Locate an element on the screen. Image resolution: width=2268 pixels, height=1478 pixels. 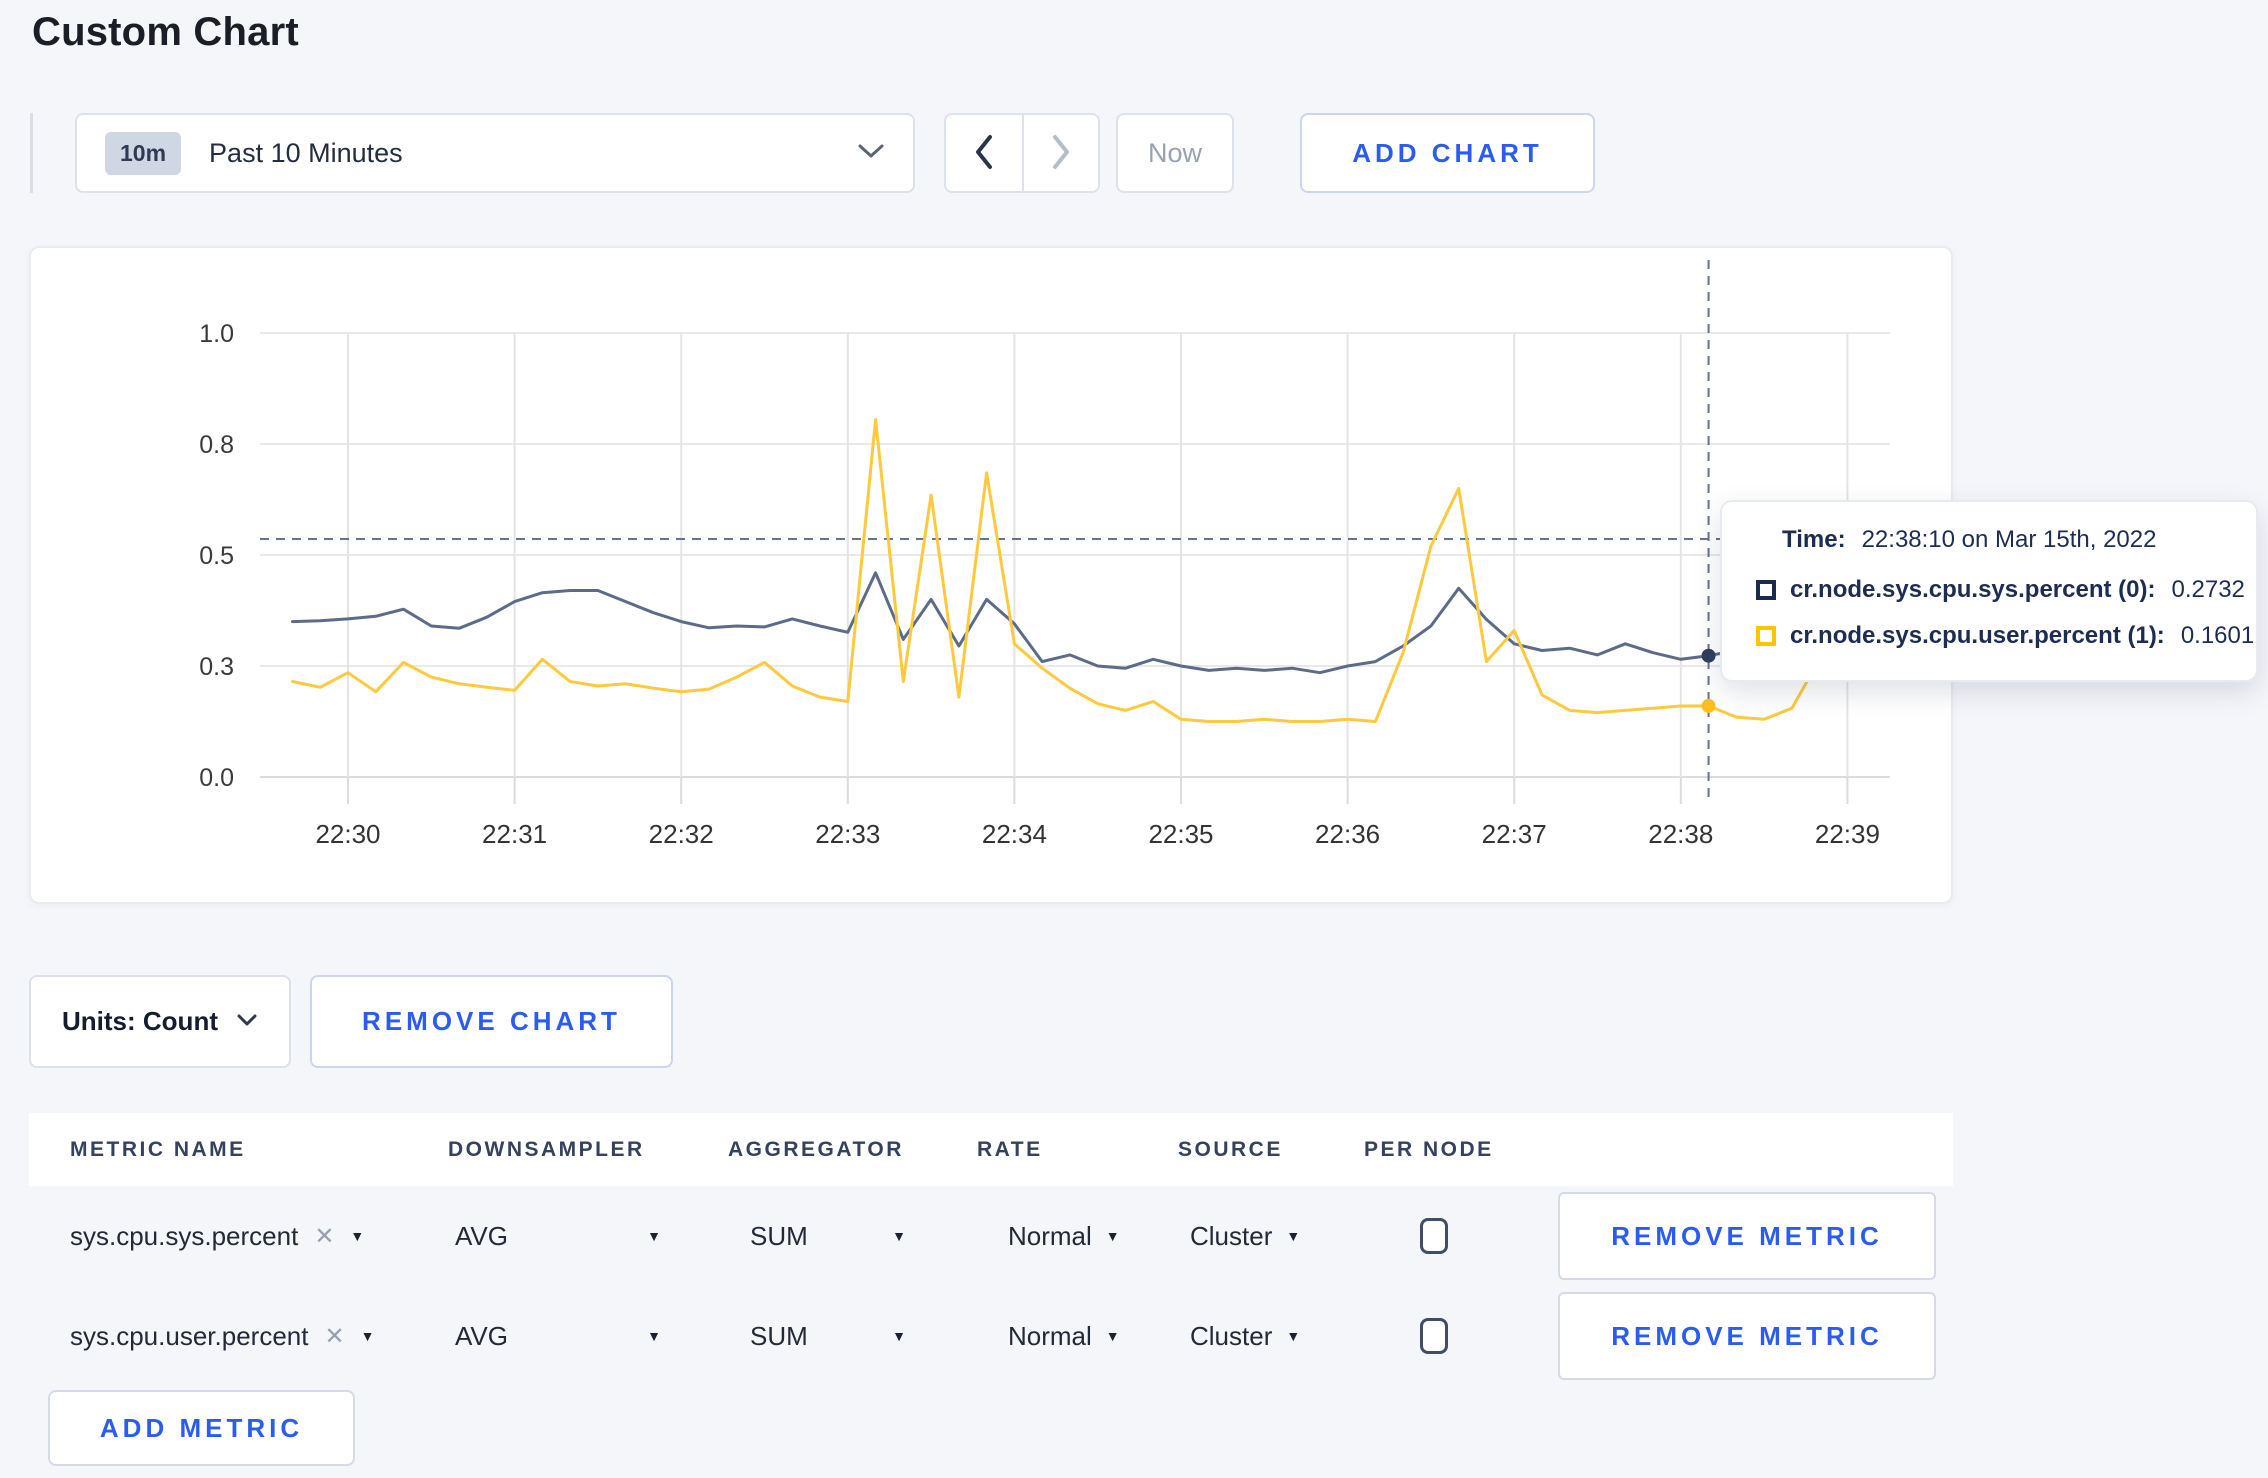
chevron-left-icon is located at coordinates (984, 153).